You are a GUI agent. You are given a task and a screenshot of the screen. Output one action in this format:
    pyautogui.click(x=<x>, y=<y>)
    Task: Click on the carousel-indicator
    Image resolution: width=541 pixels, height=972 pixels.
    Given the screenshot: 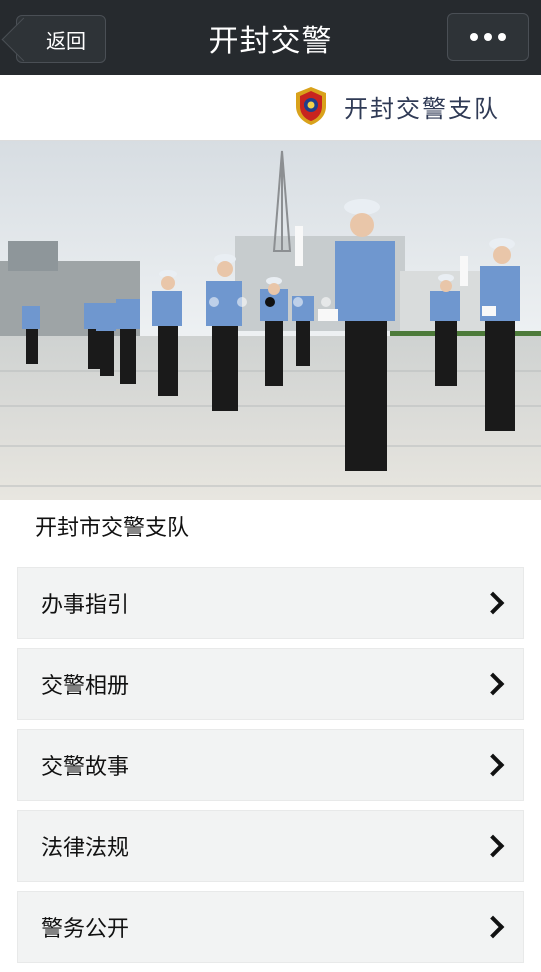 What is the action you would take?
    pyautogui.click(x=270, y=302)
    